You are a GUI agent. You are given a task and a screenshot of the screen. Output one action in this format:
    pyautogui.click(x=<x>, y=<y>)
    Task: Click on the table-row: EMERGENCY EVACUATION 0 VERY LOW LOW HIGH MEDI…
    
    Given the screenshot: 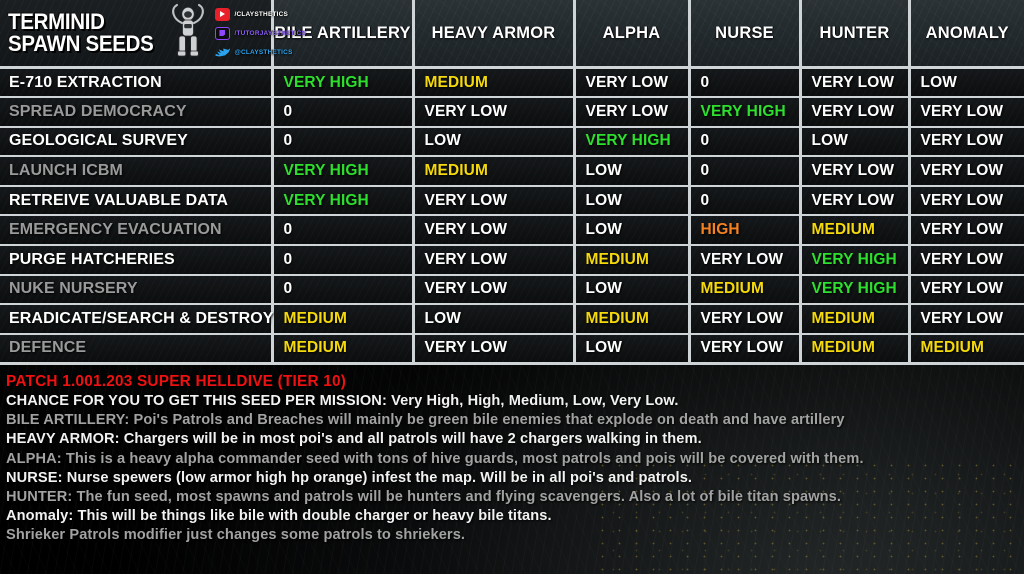 What is the action you would take?
    pyautogui.click(x=512, y=231)
    